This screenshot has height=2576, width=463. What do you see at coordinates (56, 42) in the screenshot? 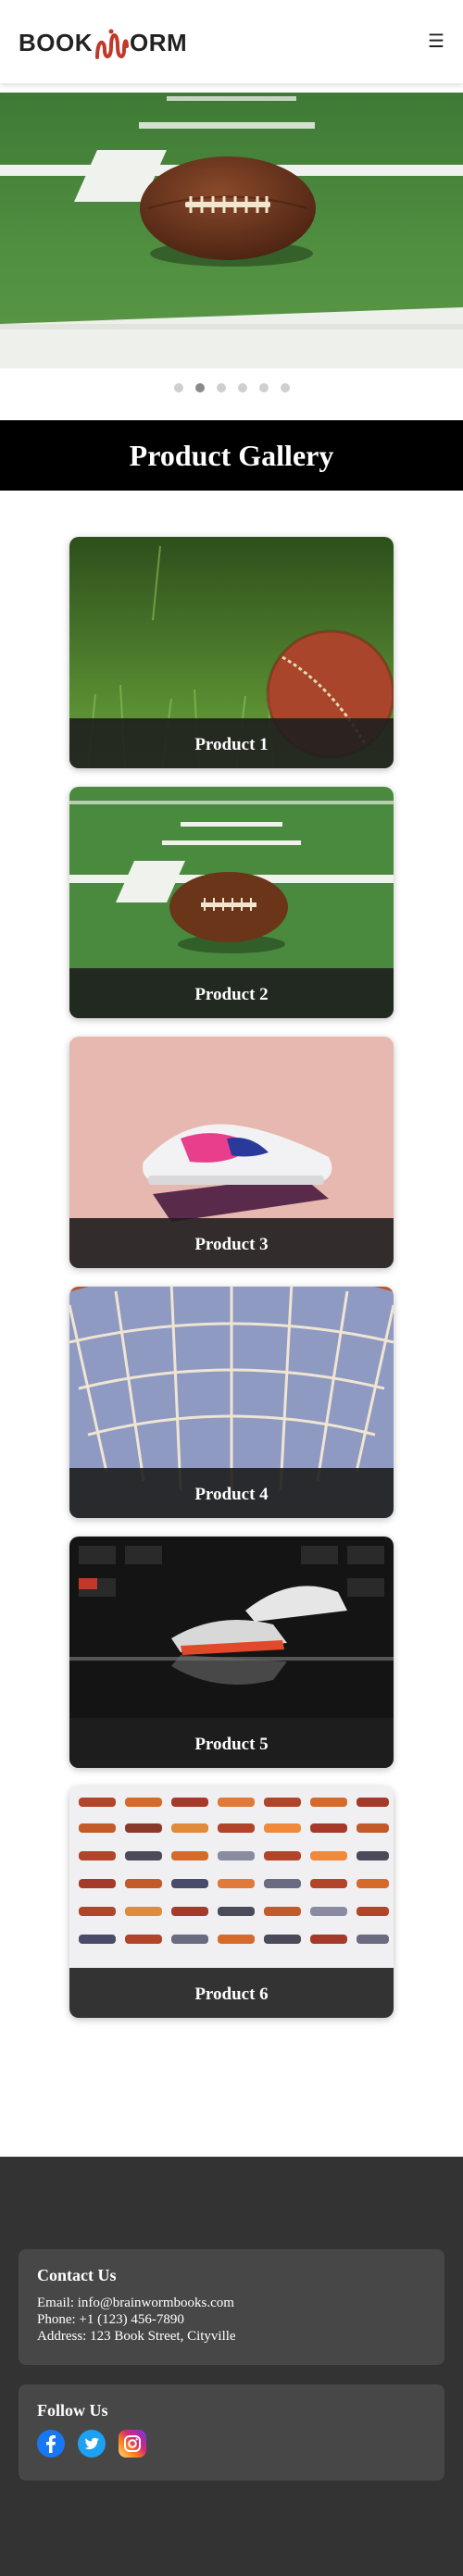
I see `logo-text-left: BOOK` at bounding box center [56, 42].